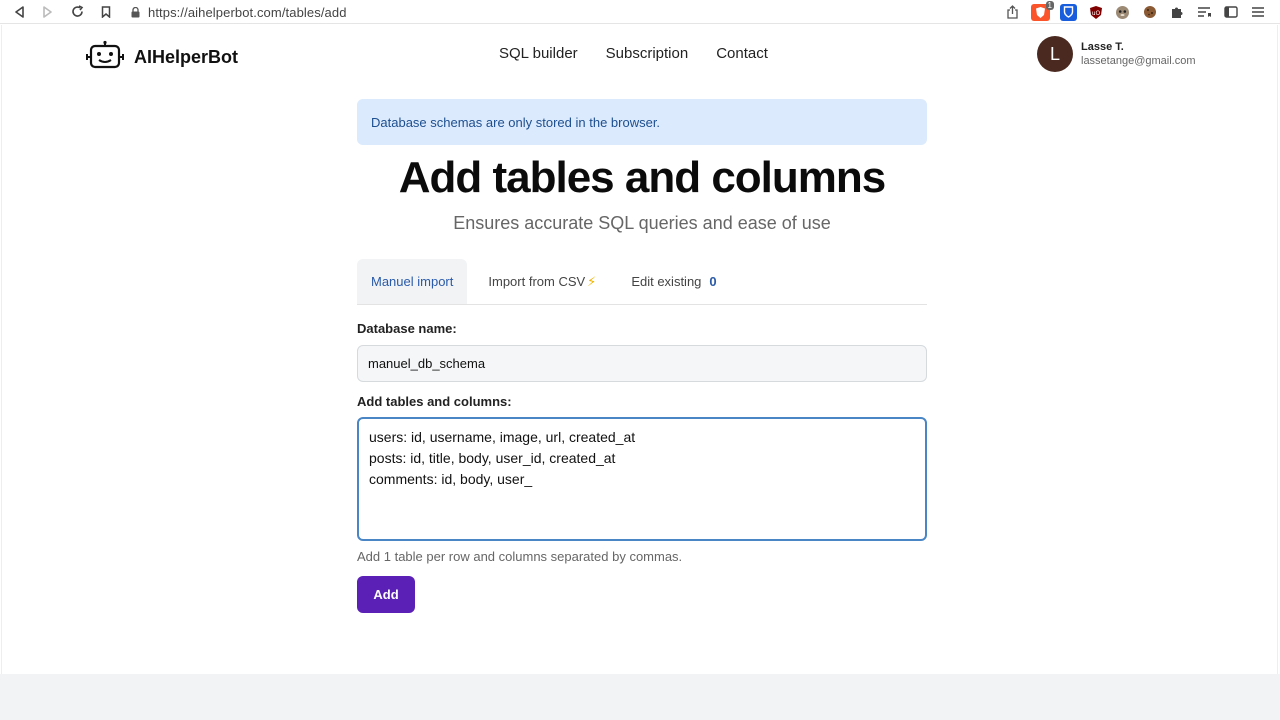 The width and height of the screenshot is (1280, 720). Describe the element at coordinates (1042, 10) in the screenshot. I see `brave-shield-icon: 1` at that location.